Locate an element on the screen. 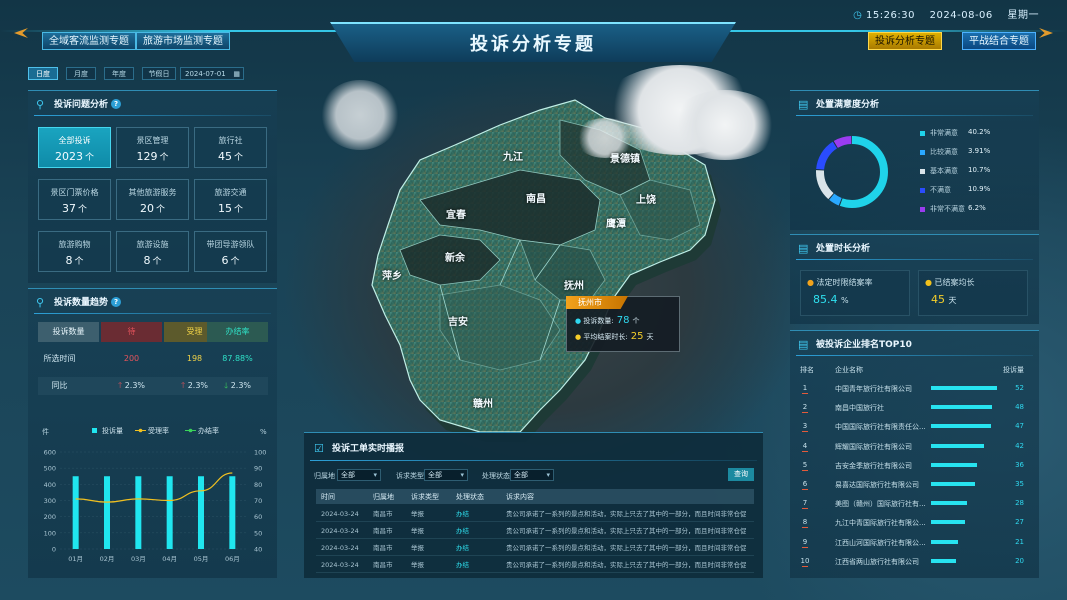  date-picker: 2024-07-01 ▦ is located at coordinates (212, 73).